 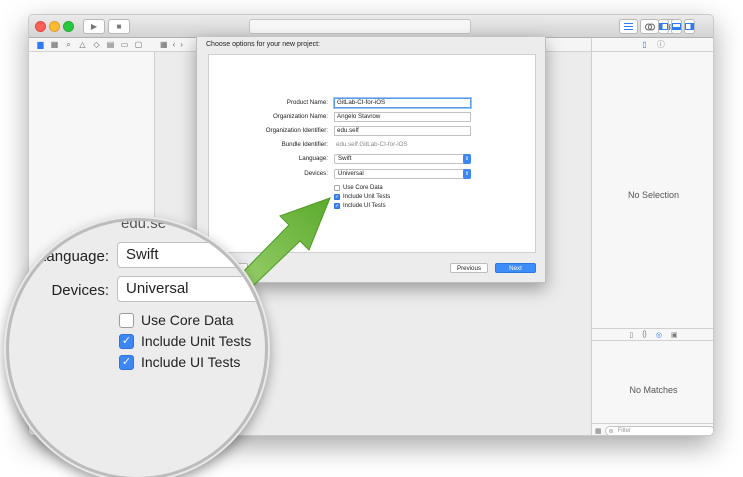 What do you see at coordinates (40, 26) in the screenshot?
I see `close-window-button` at bounding box center [40, 26].